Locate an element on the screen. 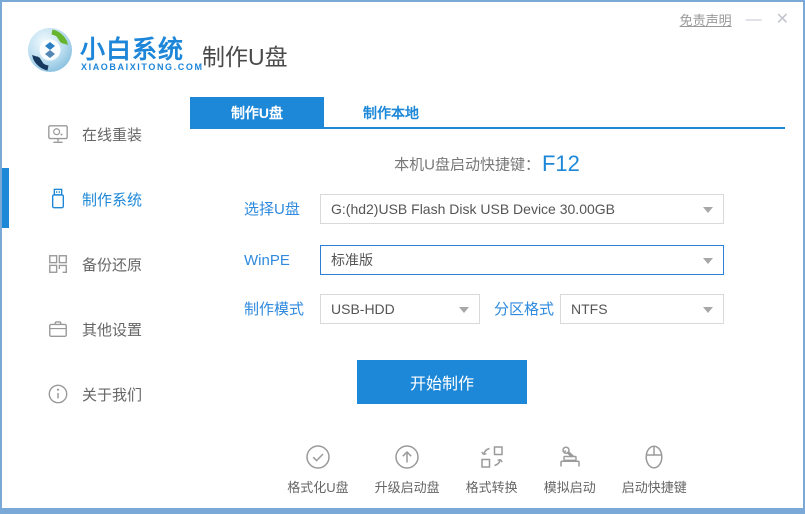 This screenshot has height=514, width=805. winpe-select-label: WinPE is located at coordinates (267, 260).